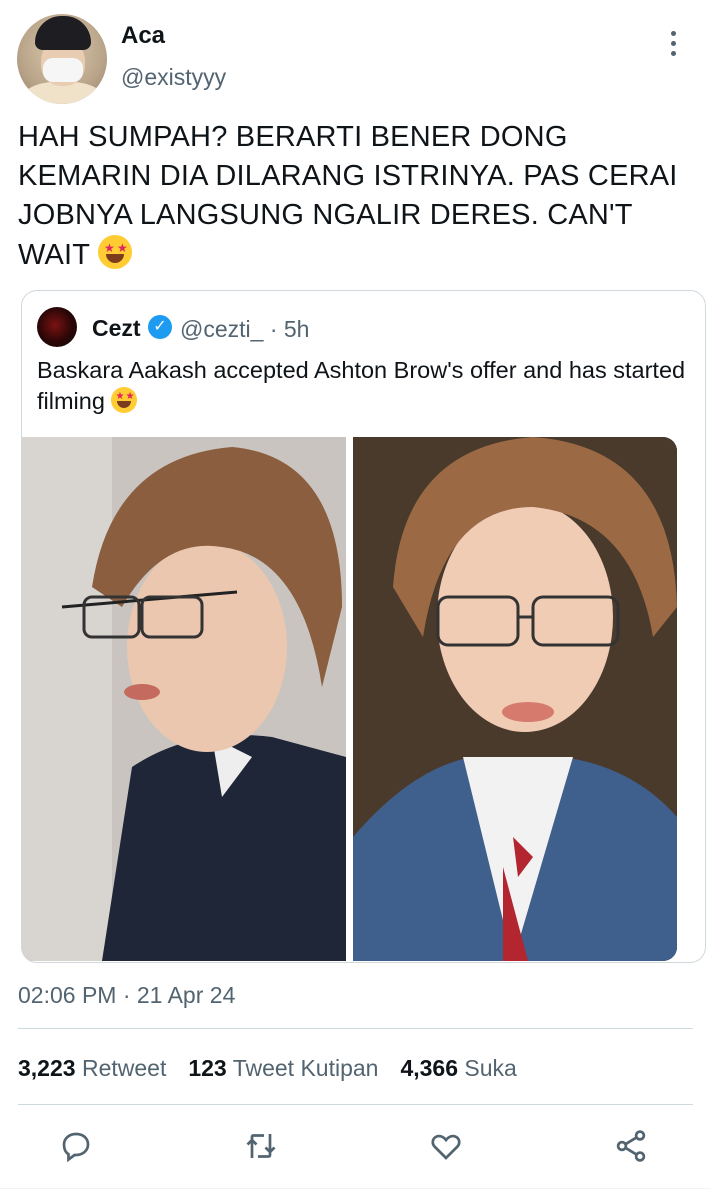 This screenshot has width=711, height=1200. What do you see at coordinates (355, 1188) in the screenshot?
I see `bottom-divider` at bounding box center [355, 1188].